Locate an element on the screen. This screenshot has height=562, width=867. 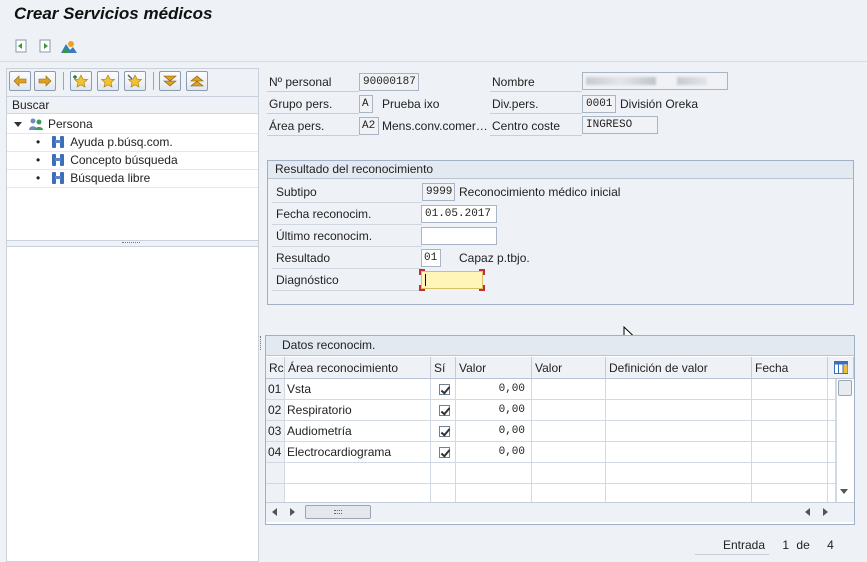
tree-item-busqueda-libre: • Búsqueda libre is located at coordinates (93, 178).